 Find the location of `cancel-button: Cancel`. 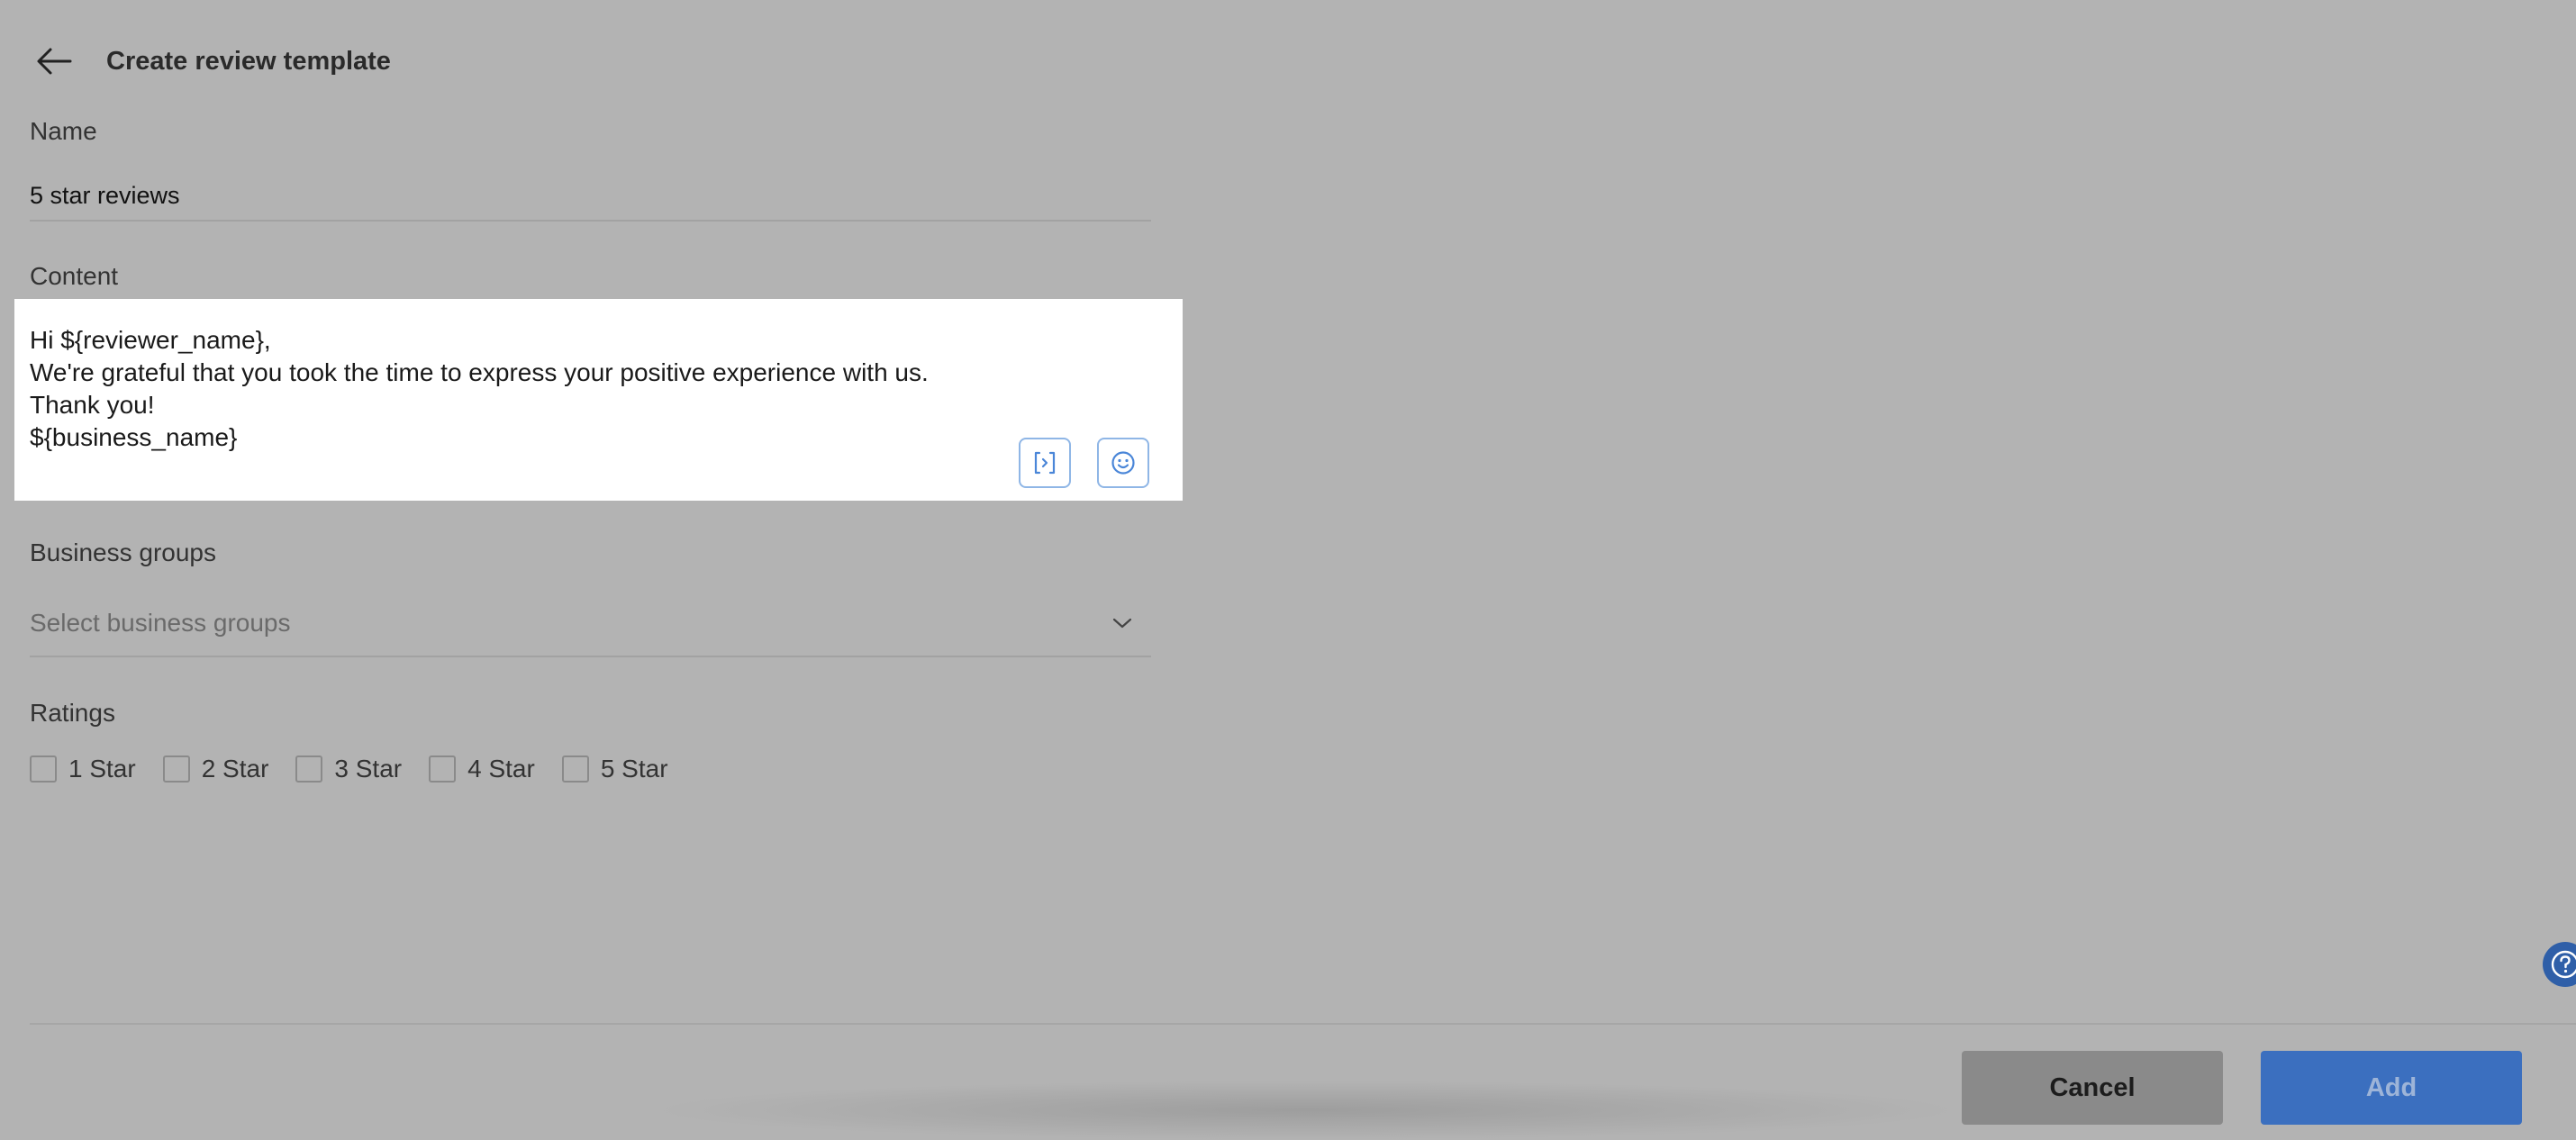

cancel-button: Cancel is located at coordinates (2092, 1088).